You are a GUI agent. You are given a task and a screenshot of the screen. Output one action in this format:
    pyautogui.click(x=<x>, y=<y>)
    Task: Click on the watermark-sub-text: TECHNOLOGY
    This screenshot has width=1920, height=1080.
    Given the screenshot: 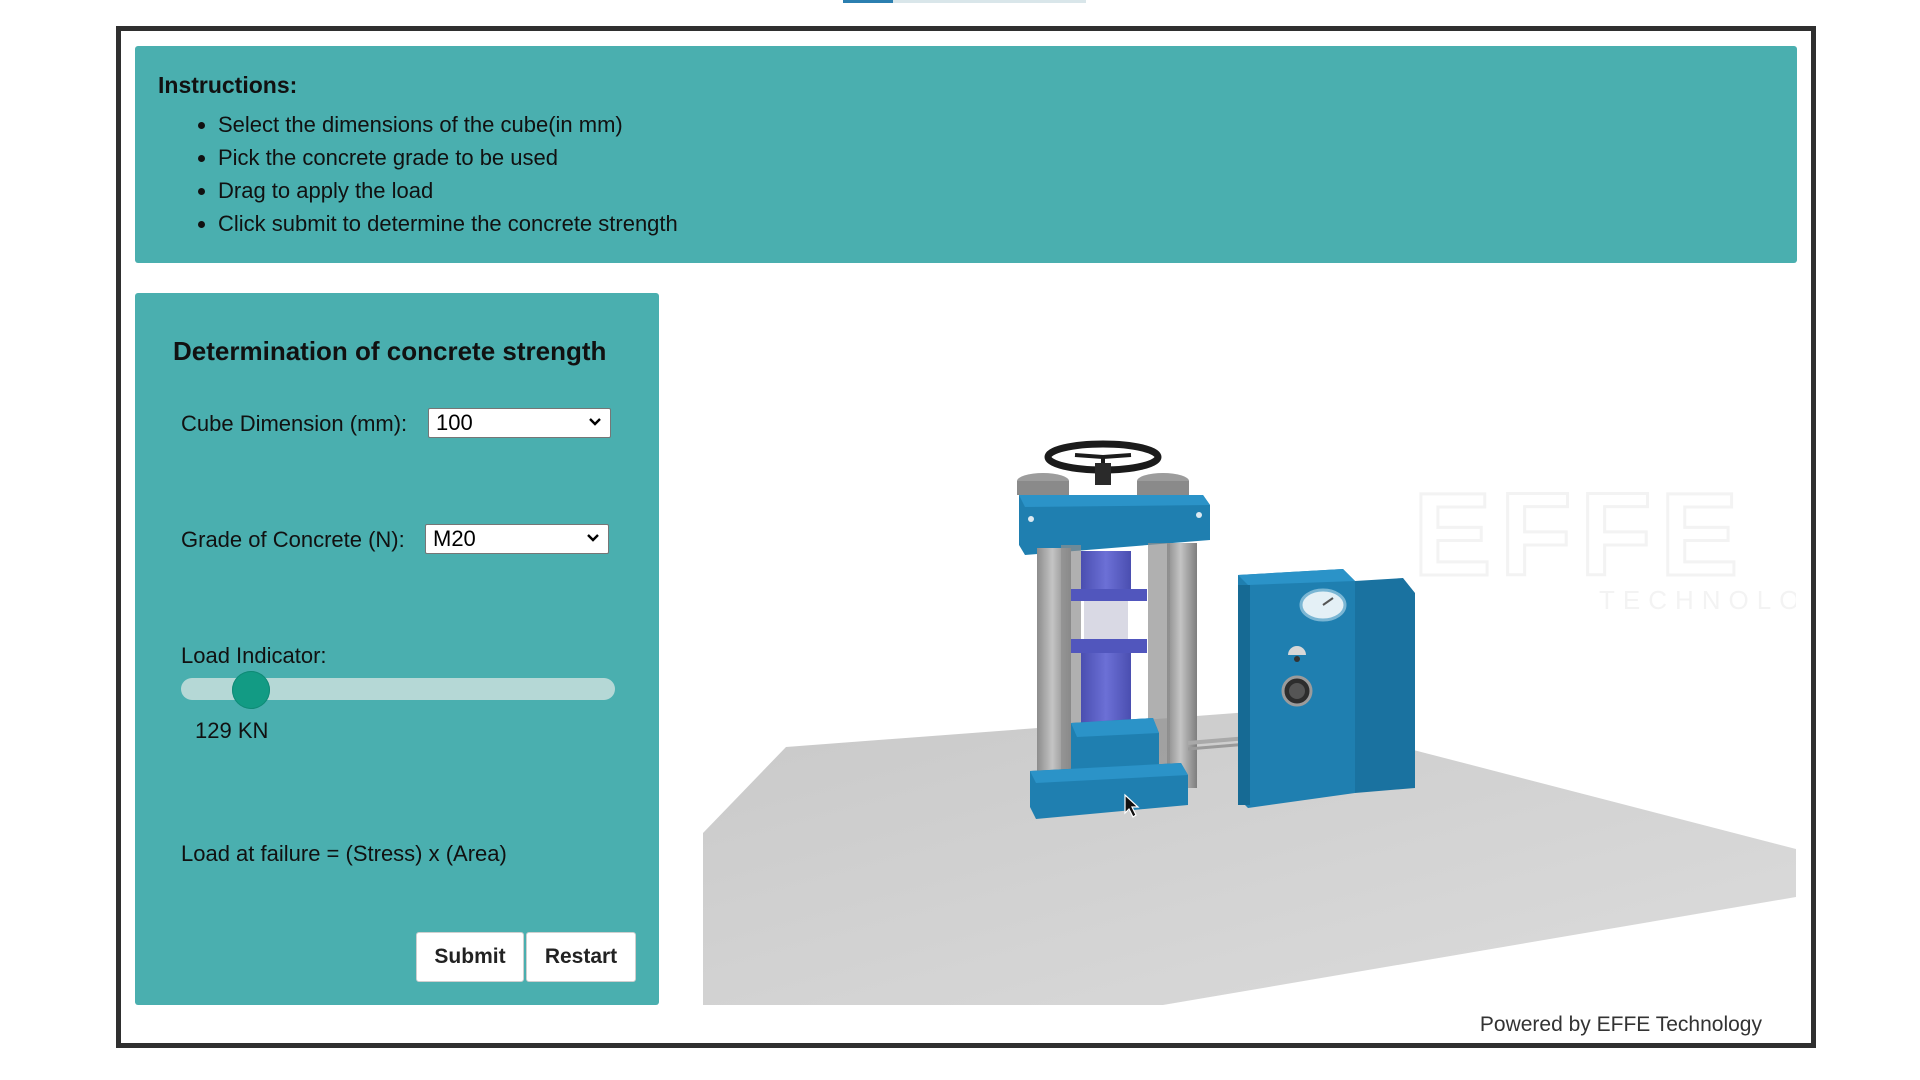 What is the action you would take?
    pyautogui.click(x=1697, y=600)
    